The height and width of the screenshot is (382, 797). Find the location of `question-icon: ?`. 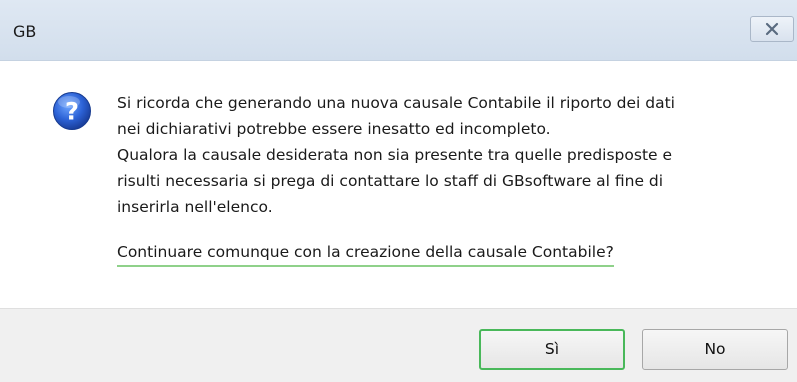

question-icon: ? is located at coordinates (72, 111).